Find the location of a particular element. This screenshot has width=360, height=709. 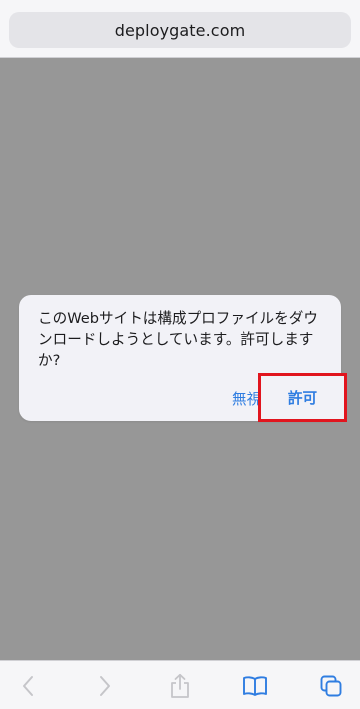

bookmarks-icon is located at coordinates (255, 686).